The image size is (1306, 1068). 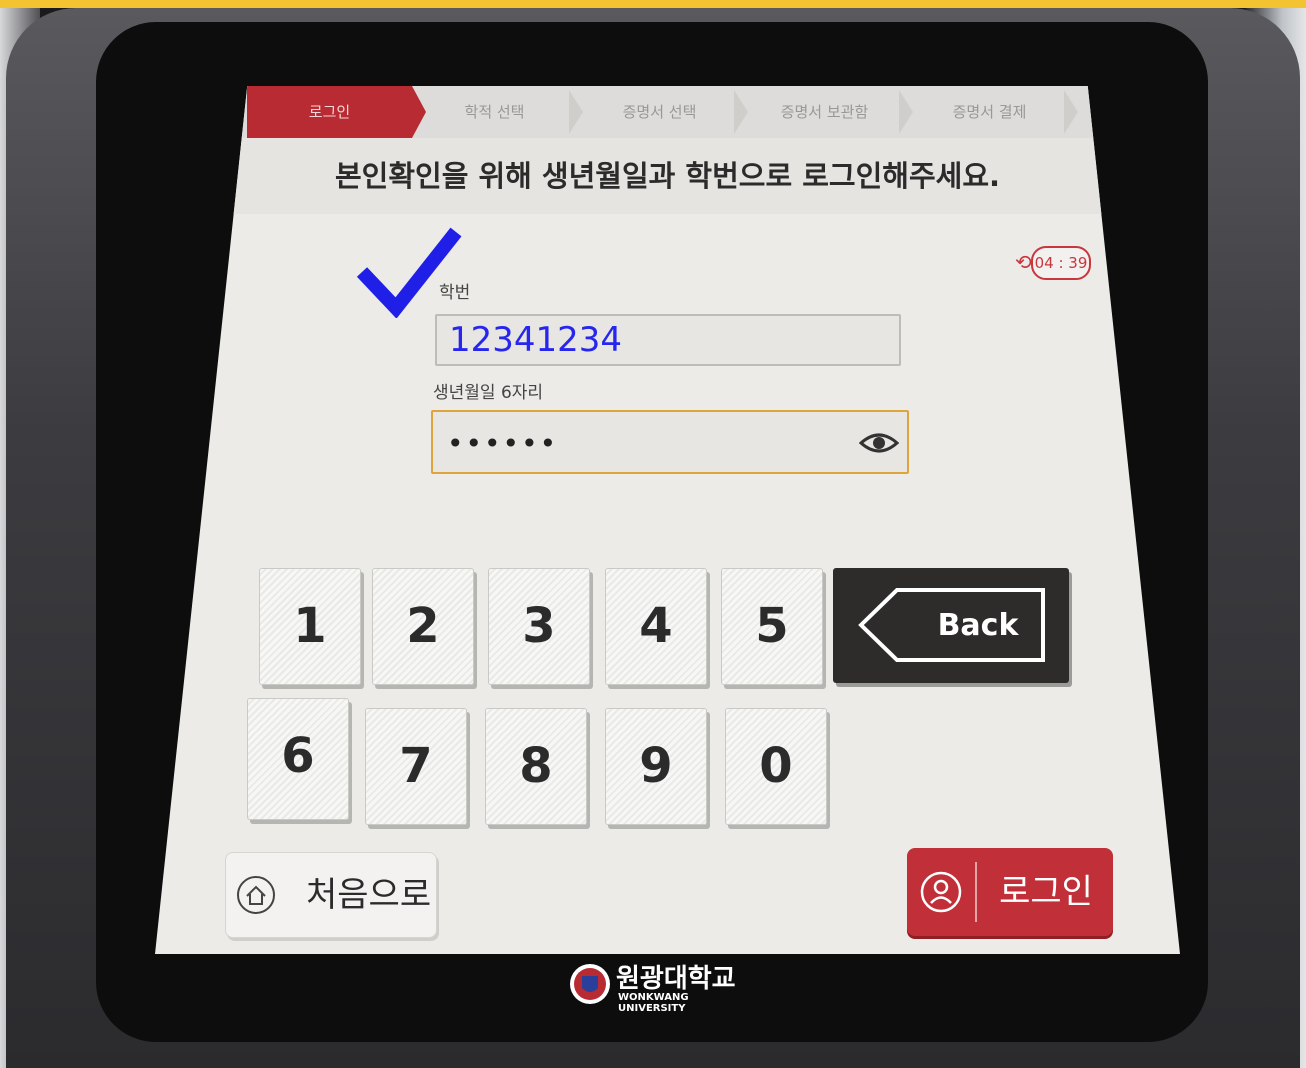 I want to click on backspace-button: Back, so click(x=951, y=625).